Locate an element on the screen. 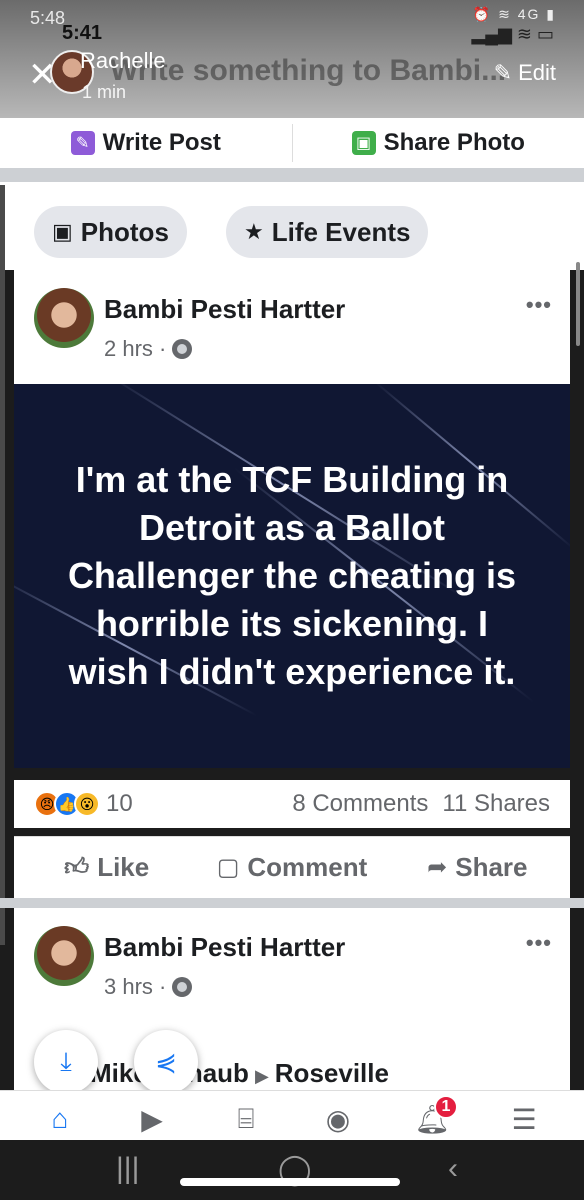 Image resolution: width=584 pixels, height=1200 pixels. share-button: ➦ Share is located at coordinates (477, 867).